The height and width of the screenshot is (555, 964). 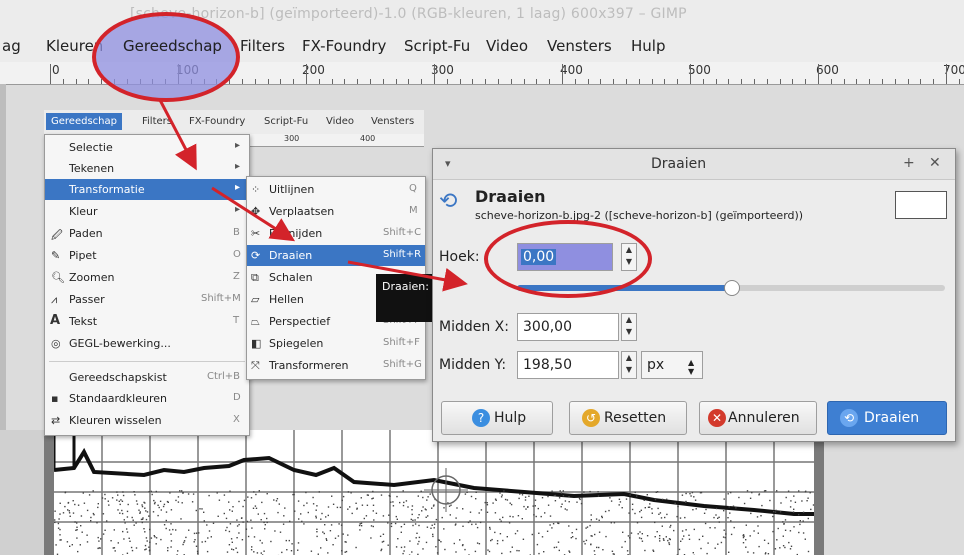 I want to click on annotation-arrows, so click(x=313, y=195).